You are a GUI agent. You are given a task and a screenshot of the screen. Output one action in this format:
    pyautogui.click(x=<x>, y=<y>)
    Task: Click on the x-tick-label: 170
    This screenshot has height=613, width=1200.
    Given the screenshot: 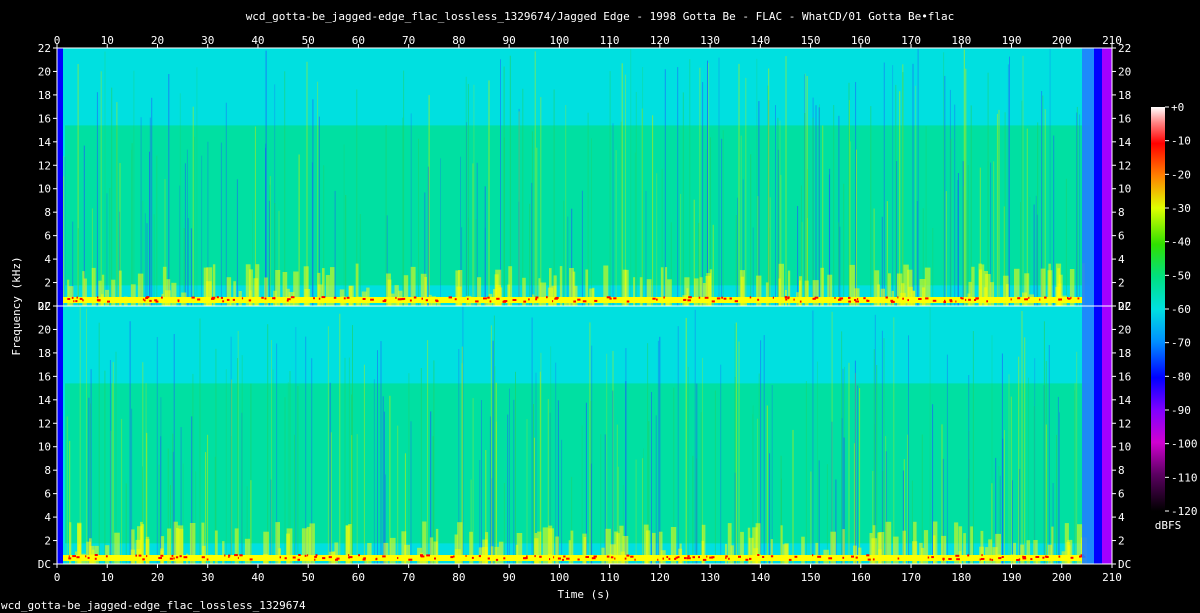 What is the action you would take?
    pyautogui.click(x=911, y=577)
    